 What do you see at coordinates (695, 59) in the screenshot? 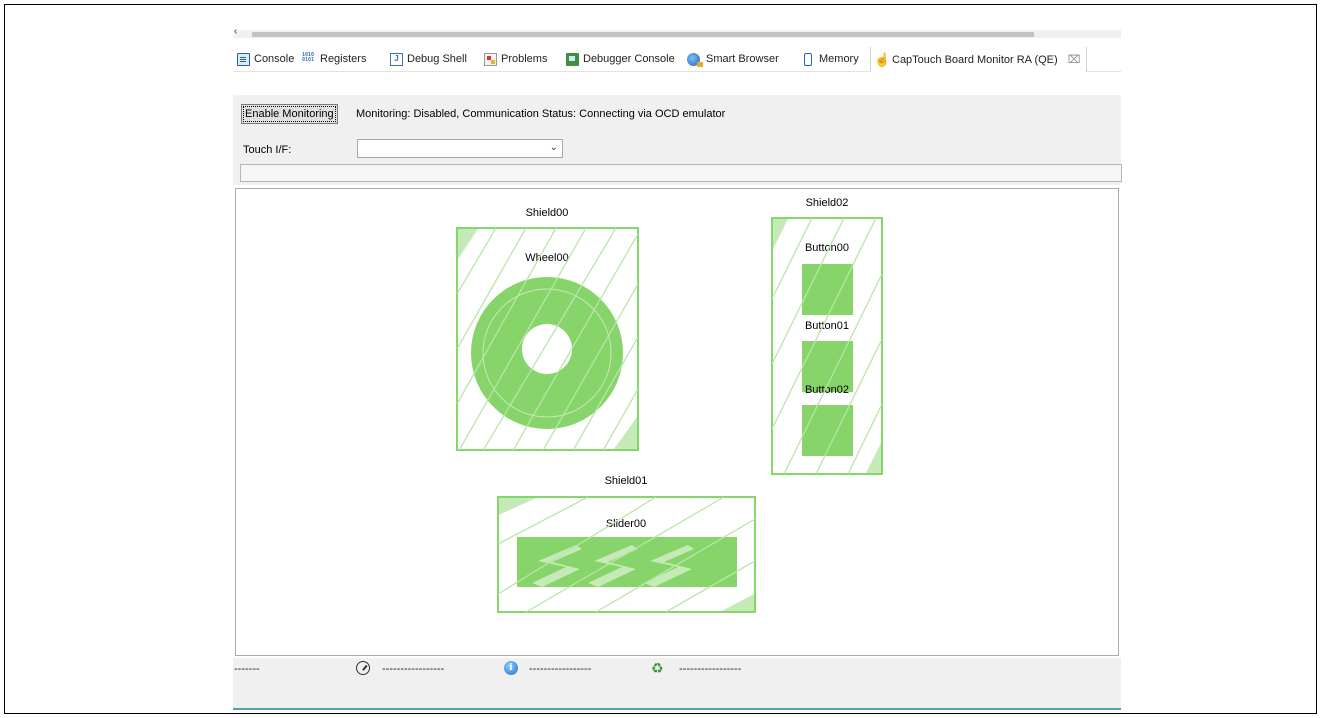
I see `smart-browser-icon` at bounding box center [695, 59].